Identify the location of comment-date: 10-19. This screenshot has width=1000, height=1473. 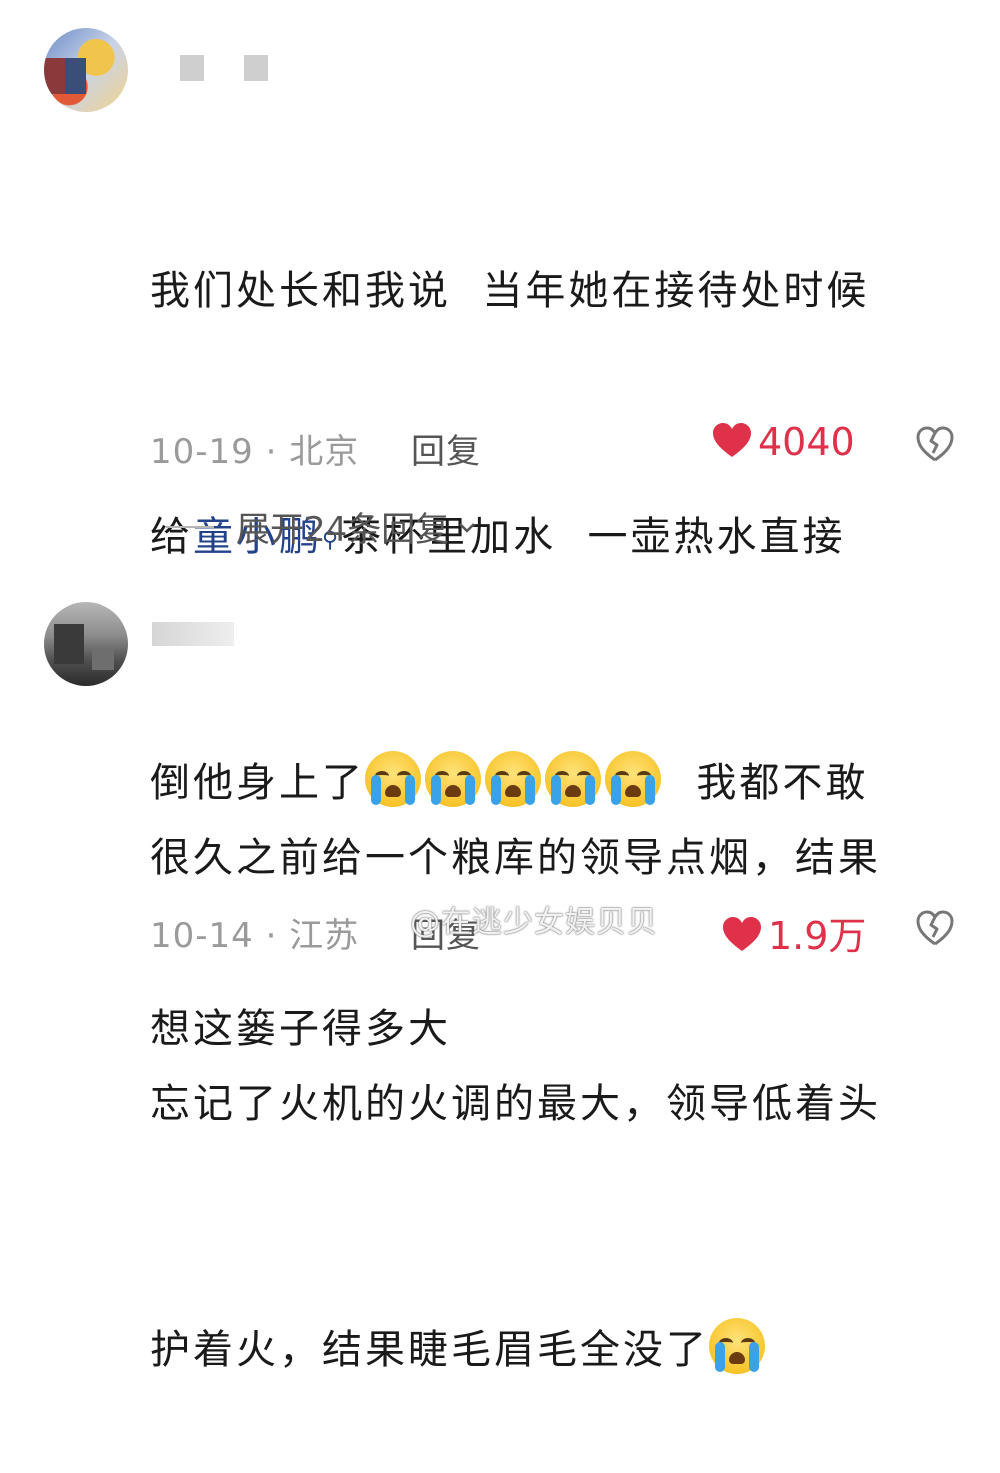
(202, 452).